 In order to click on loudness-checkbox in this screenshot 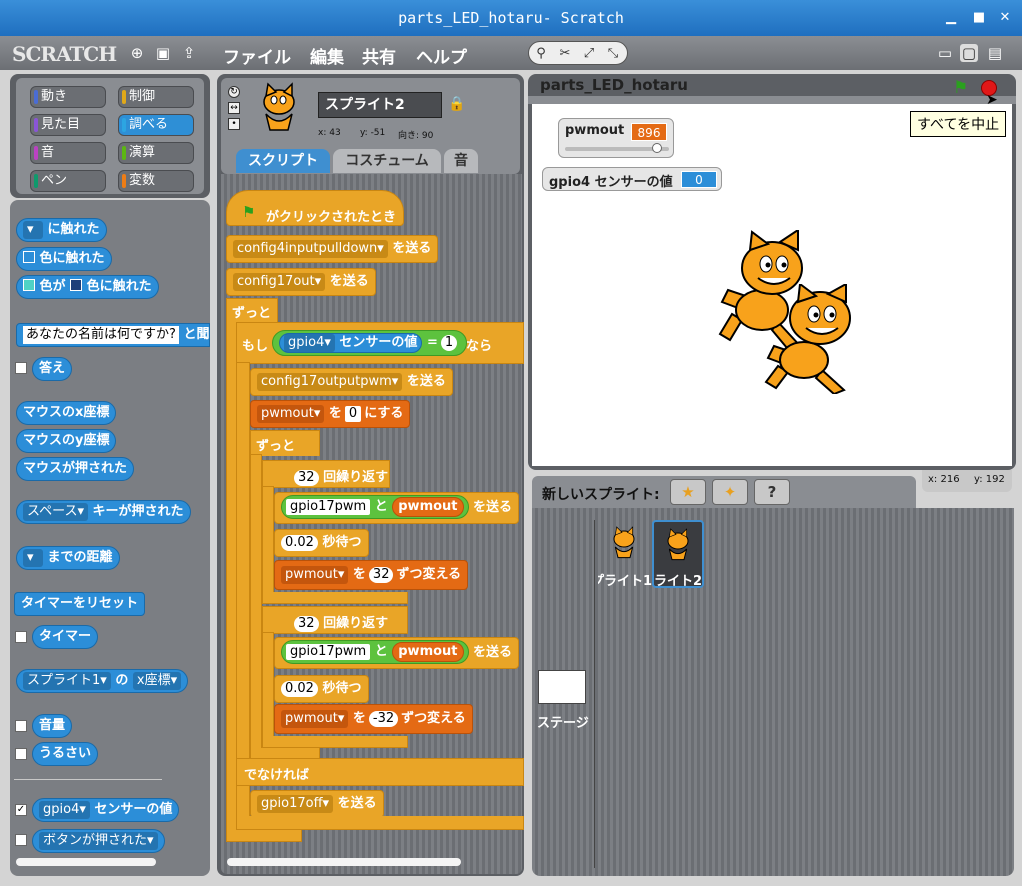, I will do `click(21, 726)`.